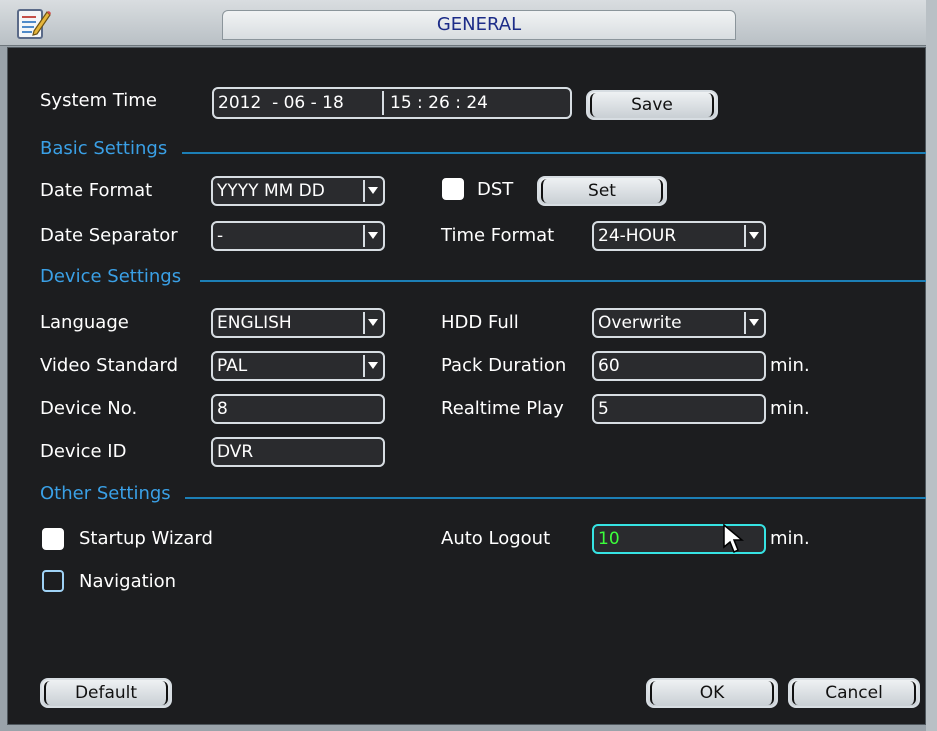  I want to click on system-clock-field: 15 : 26 : 24, so click(439, 103).